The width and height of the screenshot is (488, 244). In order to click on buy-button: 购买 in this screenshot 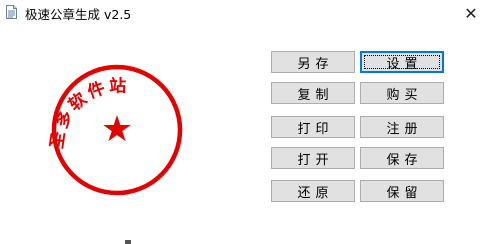, I will do `click(402, 93)`.